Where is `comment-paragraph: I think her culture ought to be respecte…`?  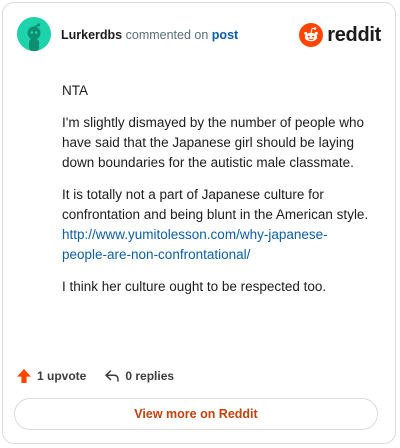
comment-paragraph: I think her culture ought to be respecte… is located at coordinates (194, 286).